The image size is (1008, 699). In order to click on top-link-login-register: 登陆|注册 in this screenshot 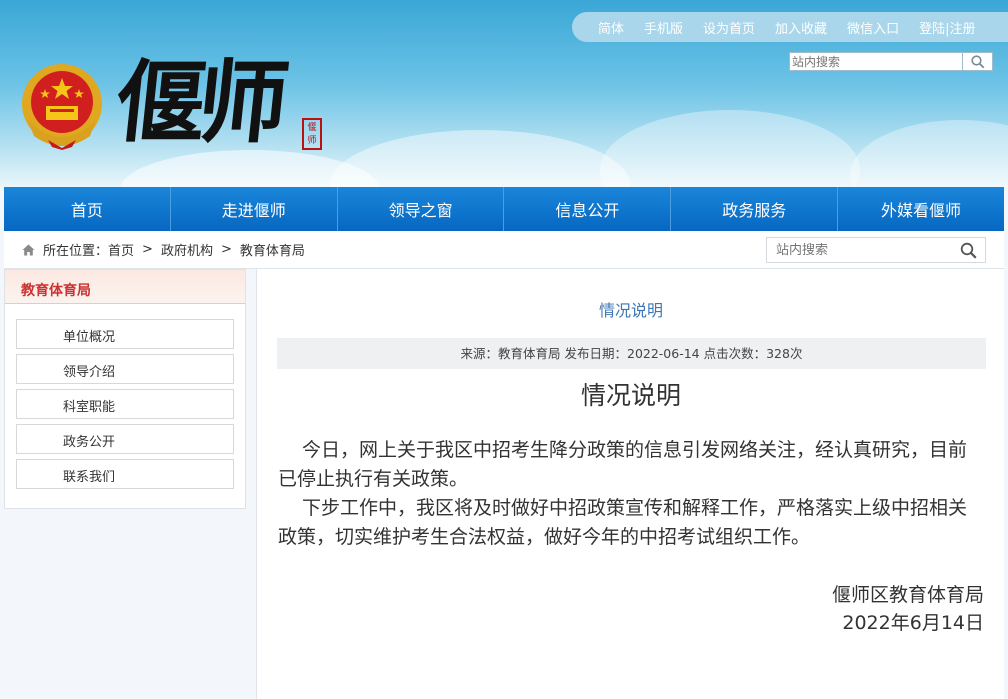, I will do `click(947, 27)`.